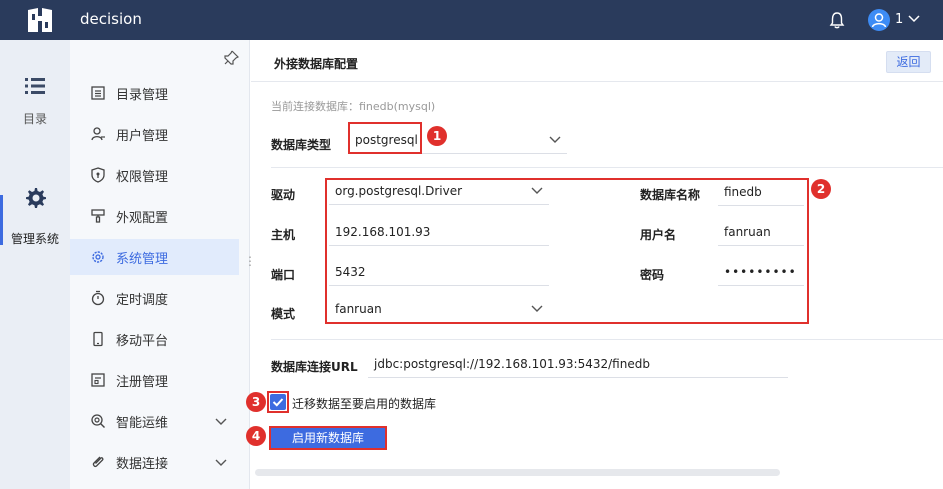 This screenshot has height=489, width=943. Describe the element at coordinates (761, 272) in the screenshot. I see `password-input: •••••••••` at that location.